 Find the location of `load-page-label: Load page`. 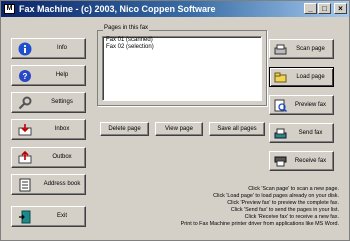

load-page-label: Load page is located at coordinates (310, 77).